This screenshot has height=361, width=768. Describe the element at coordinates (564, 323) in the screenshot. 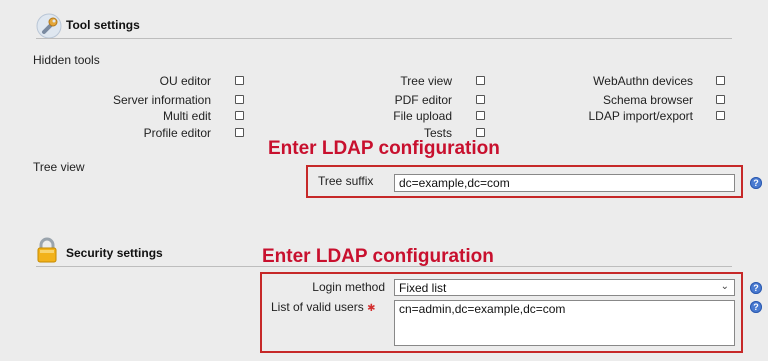

I see `valid-users-textarea: cn=admin,dc=example,dc=com` at that location.